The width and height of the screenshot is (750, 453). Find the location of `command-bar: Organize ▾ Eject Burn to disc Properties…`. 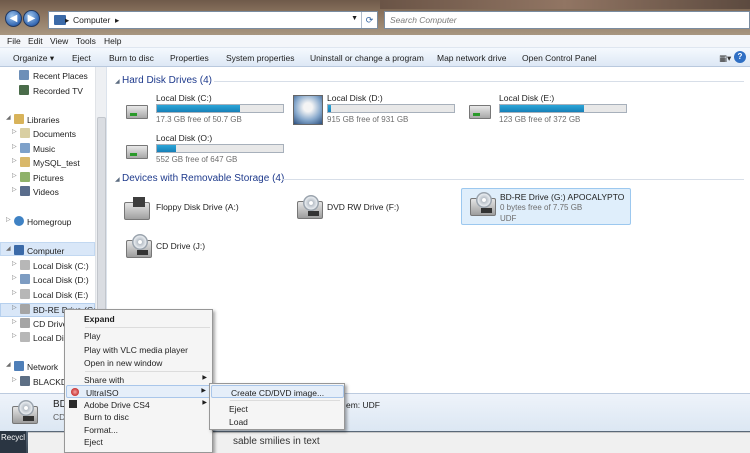

command-bar: Organize ▾ Eject Burn to disc Properties… is located at coordinates (375, 57).